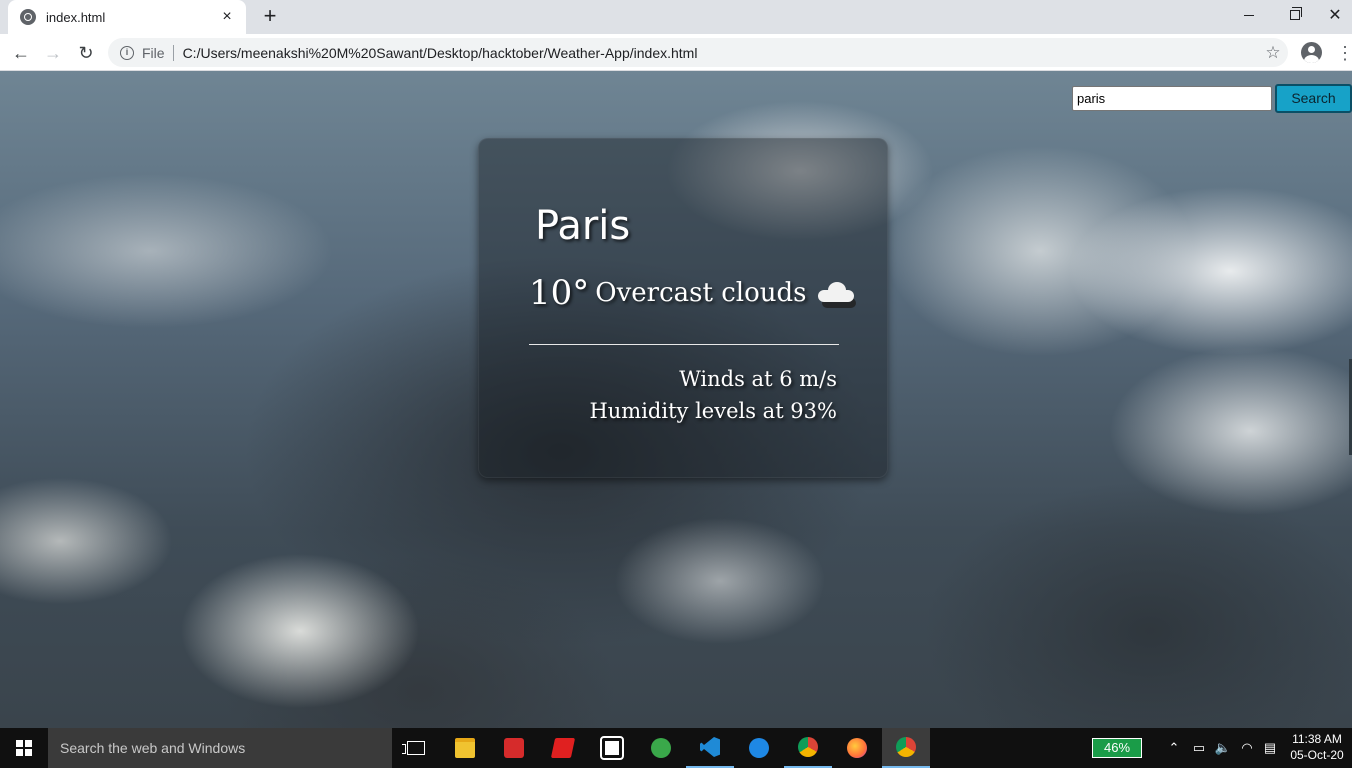 This screenshot has height=768, width=1352. Describe the element at coordinates (270, 16) in the screenshot. I see `new-tab-button: +` at that location.